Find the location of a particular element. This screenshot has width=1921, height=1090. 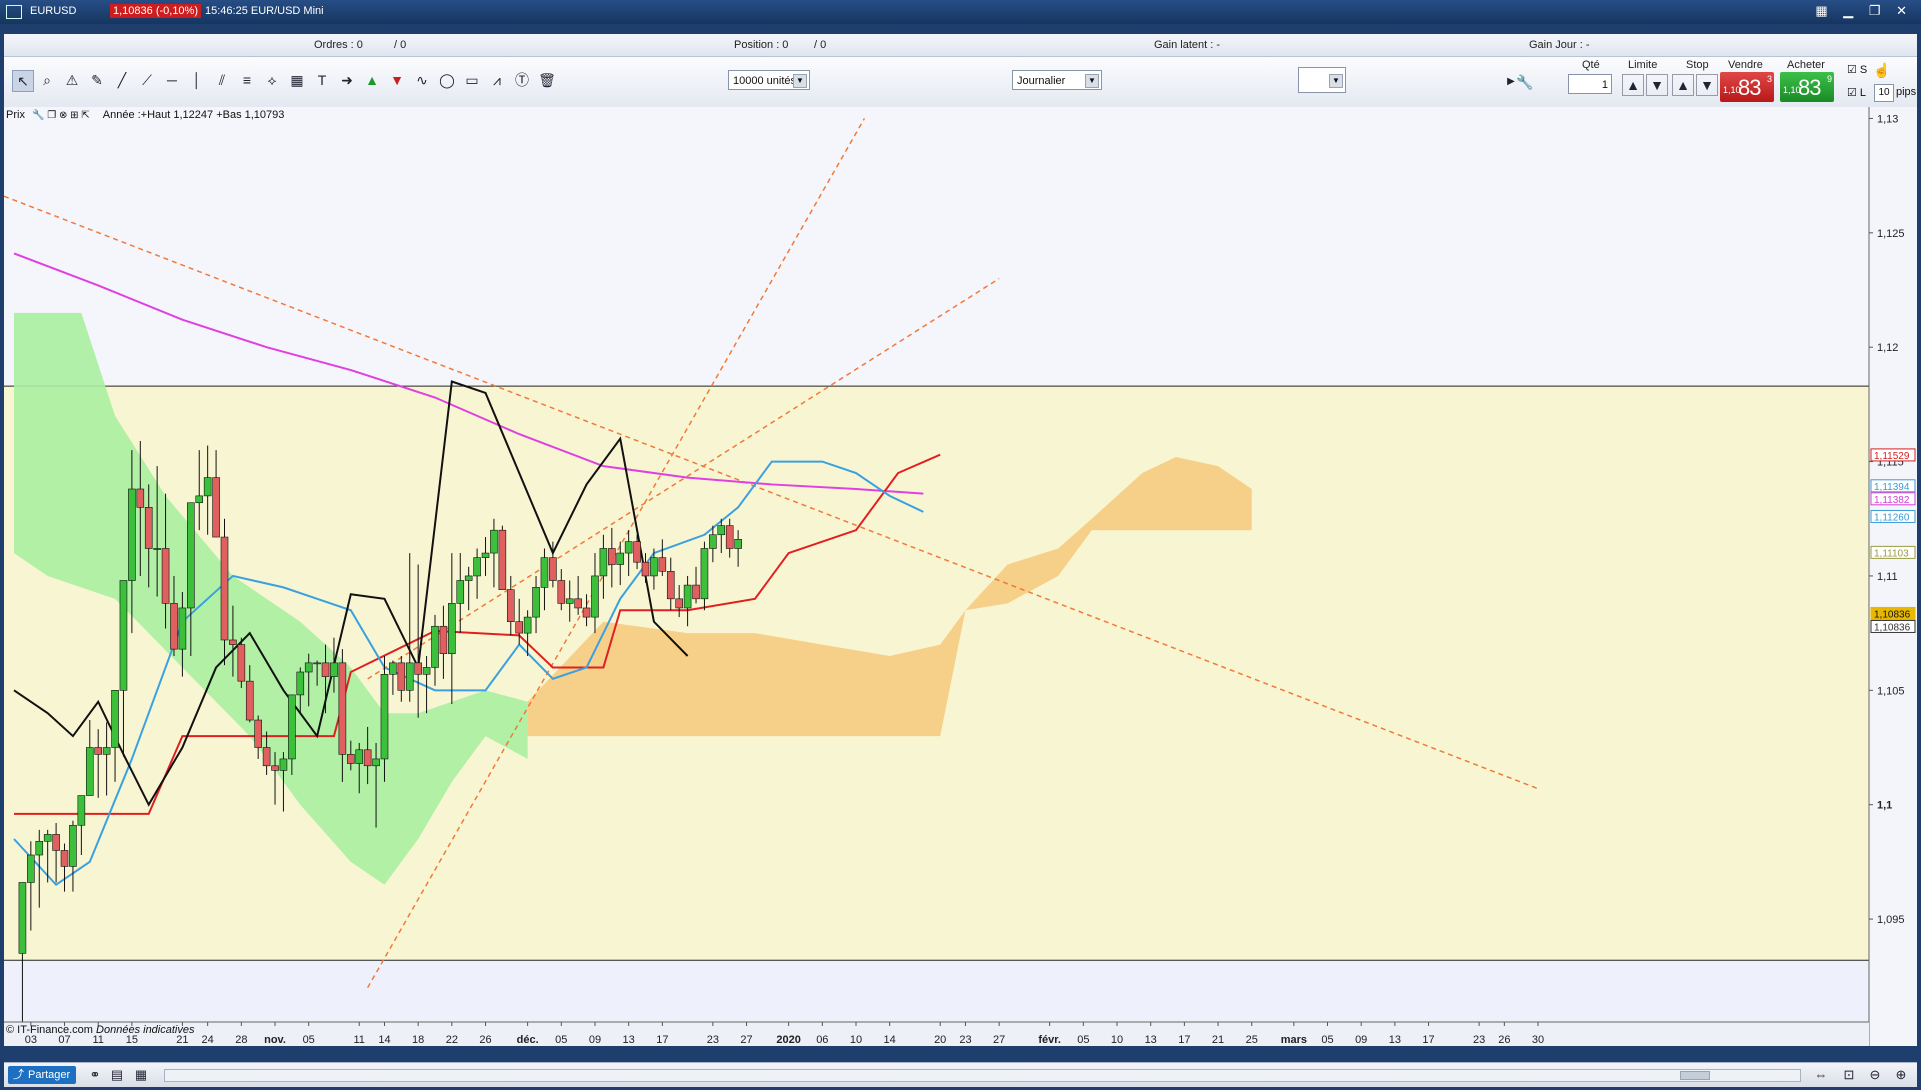

zoom-fit-icon: ⊡ is located at coordinates (1849, 1075).